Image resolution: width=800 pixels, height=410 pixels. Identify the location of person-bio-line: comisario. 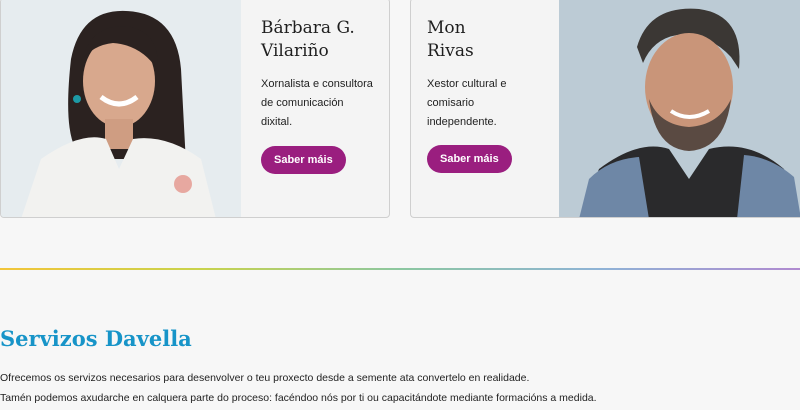
(451, 103).